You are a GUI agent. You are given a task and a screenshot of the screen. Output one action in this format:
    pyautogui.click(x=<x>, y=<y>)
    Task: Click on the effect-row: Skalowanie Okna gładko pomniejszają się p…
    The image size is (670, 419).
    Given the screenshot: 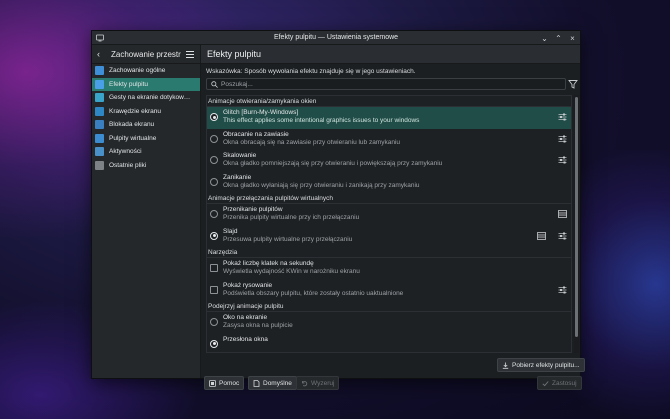 What is the action you would take?
    pyautogui.click(x=389, y=161)
    